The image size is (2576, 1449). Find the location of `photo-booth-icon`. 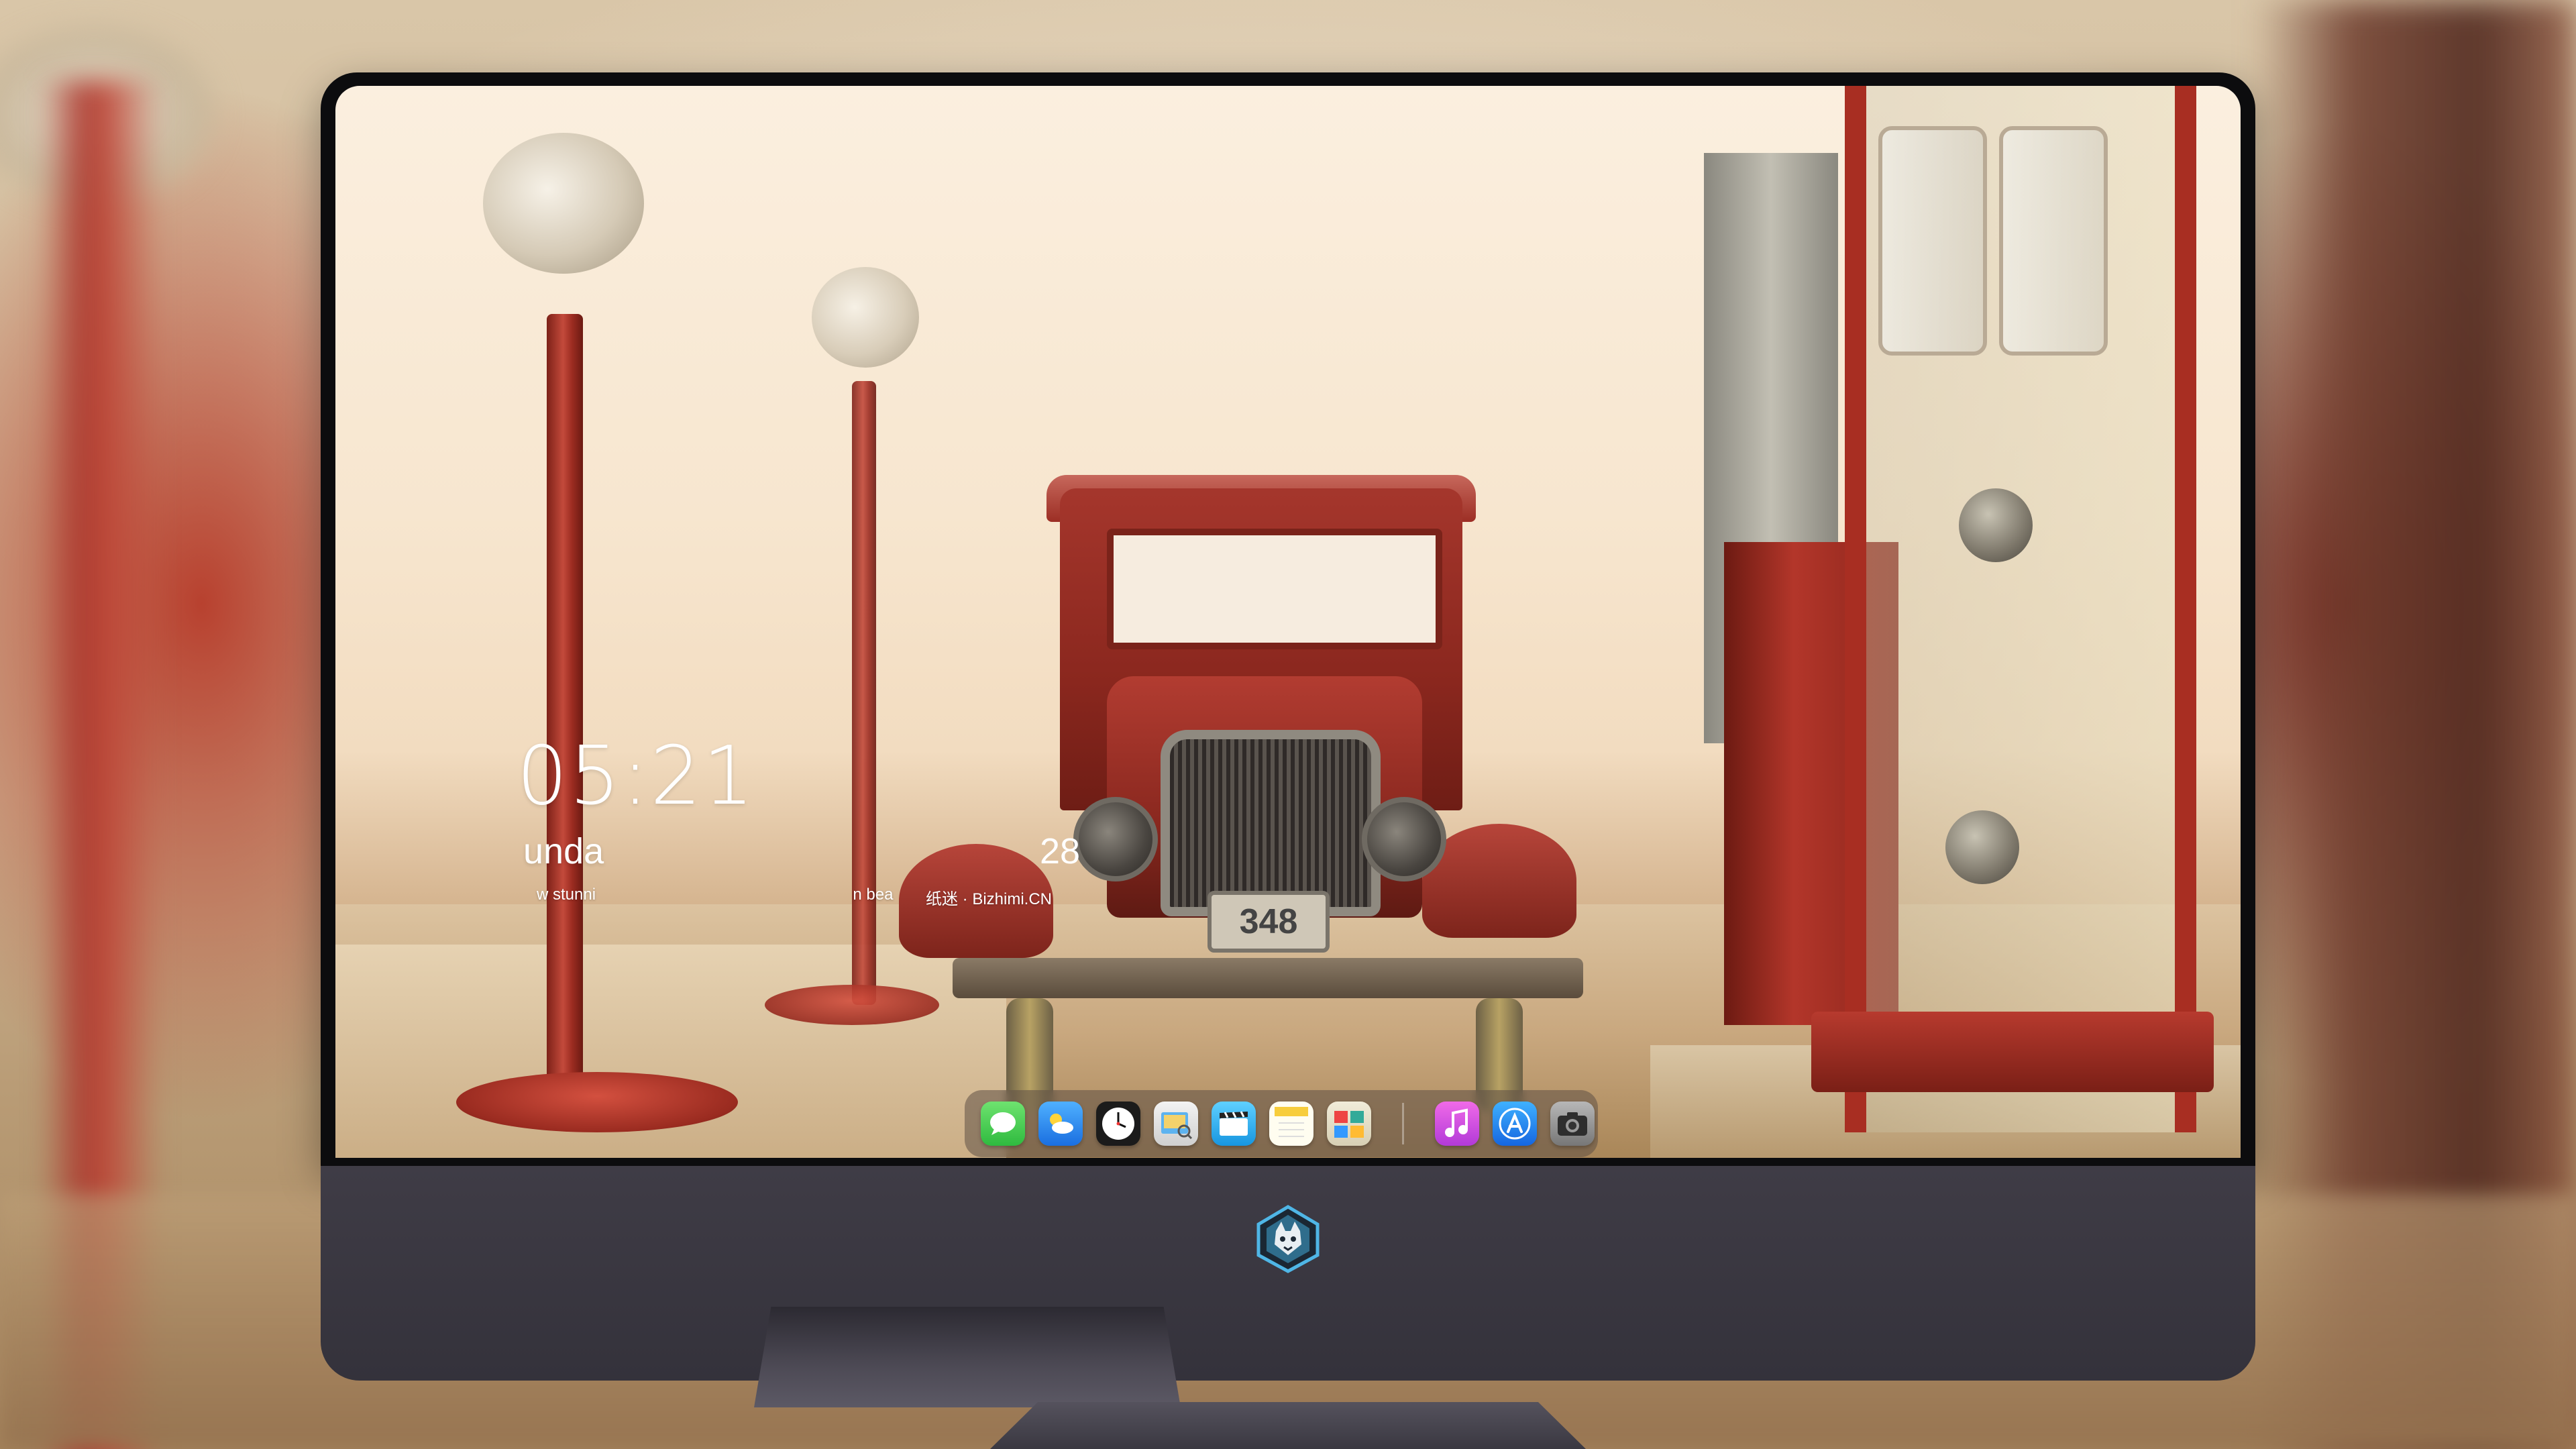

photo-booth-icon is located at coordinates (1349, 1124).